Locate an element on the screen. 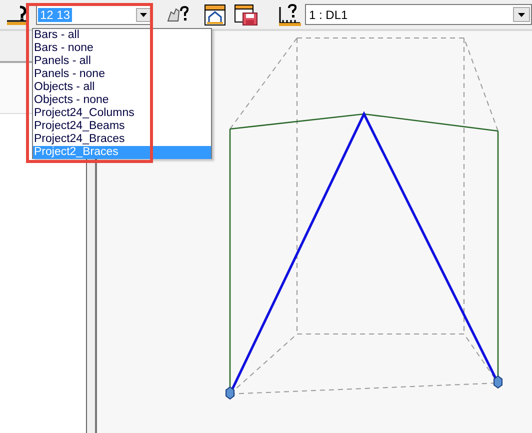 The width and height of the screenshot is (532, 433). dropdown-item: Panels - all is located at coordinates (122, 61).